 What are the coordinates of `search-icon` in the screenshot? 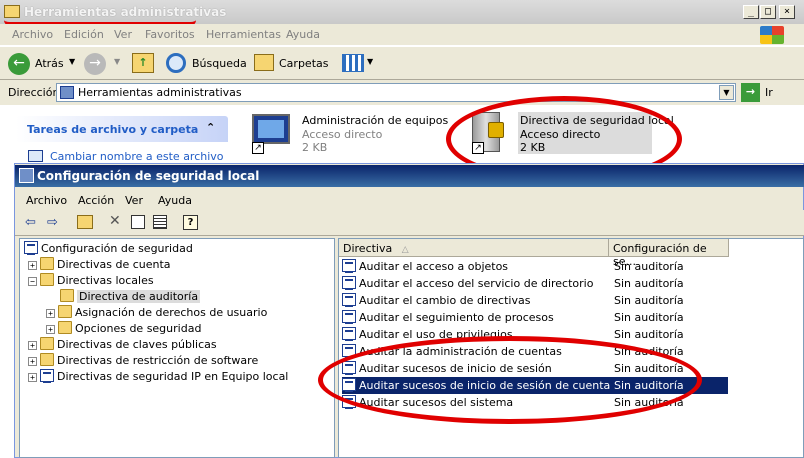 It's located at (176, 63).